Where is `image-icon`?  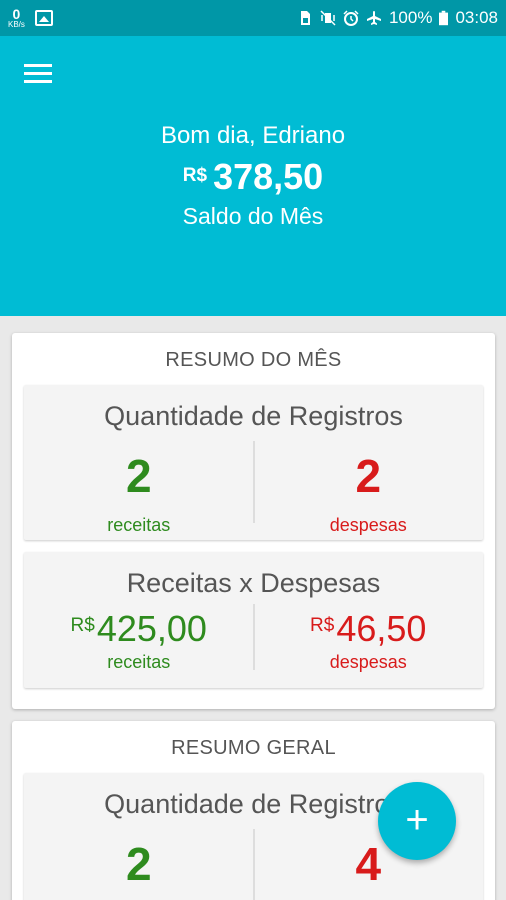 image-icon is located at coordinates (43, 18).